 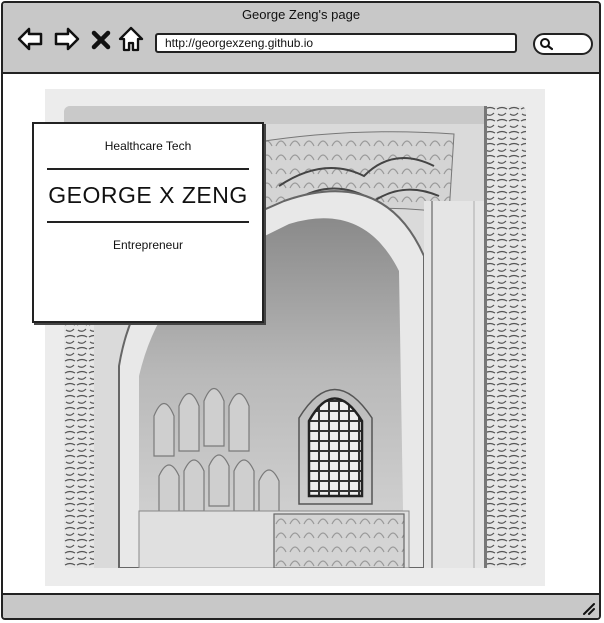 I want to click on back-arrow-icon, so click(x=30, y=39).